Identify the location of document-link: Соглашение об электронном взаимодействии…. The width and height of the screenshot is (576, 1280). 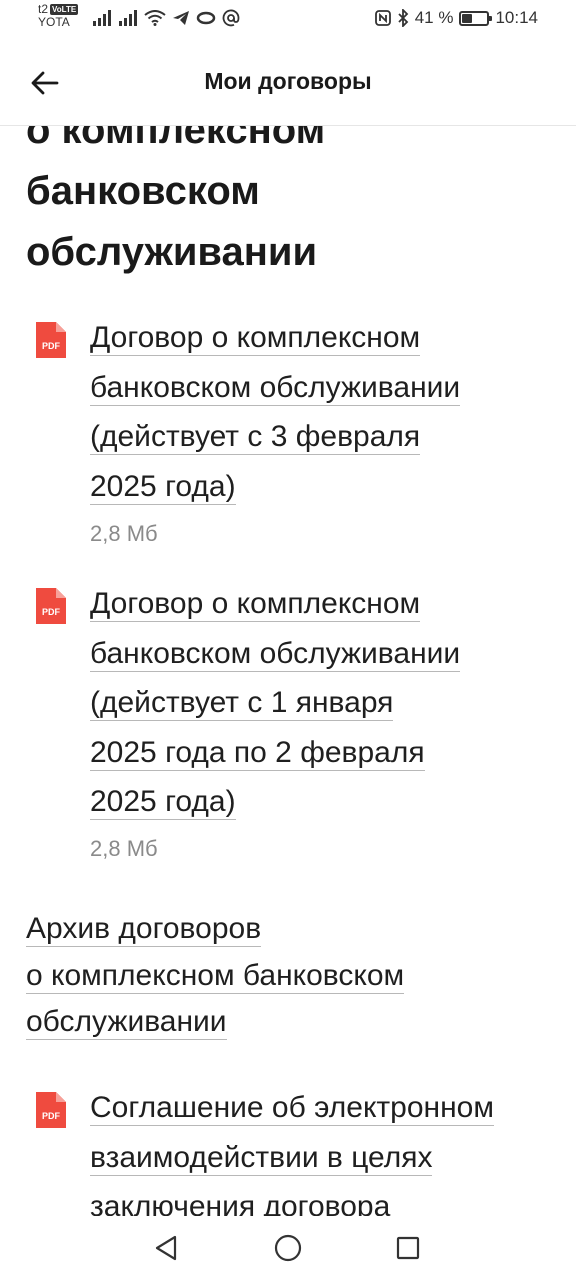
(325, 1149).